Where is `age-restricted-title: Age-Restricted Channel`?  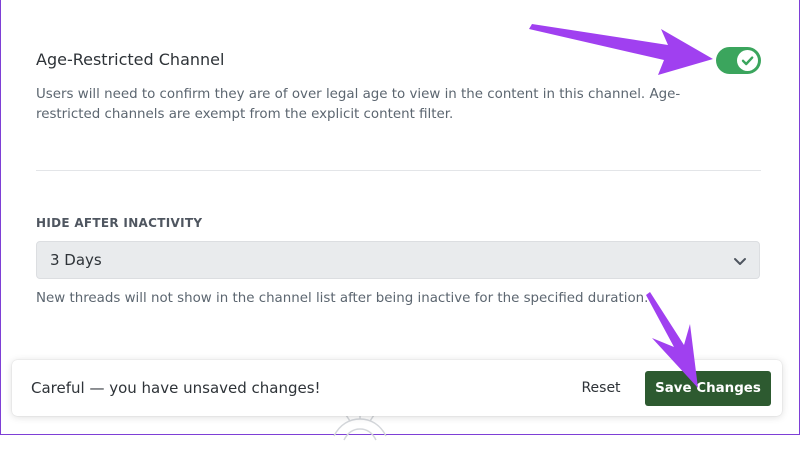 age-restricted-title: Age-Restricted Channel is located at coordinates (130, 59).